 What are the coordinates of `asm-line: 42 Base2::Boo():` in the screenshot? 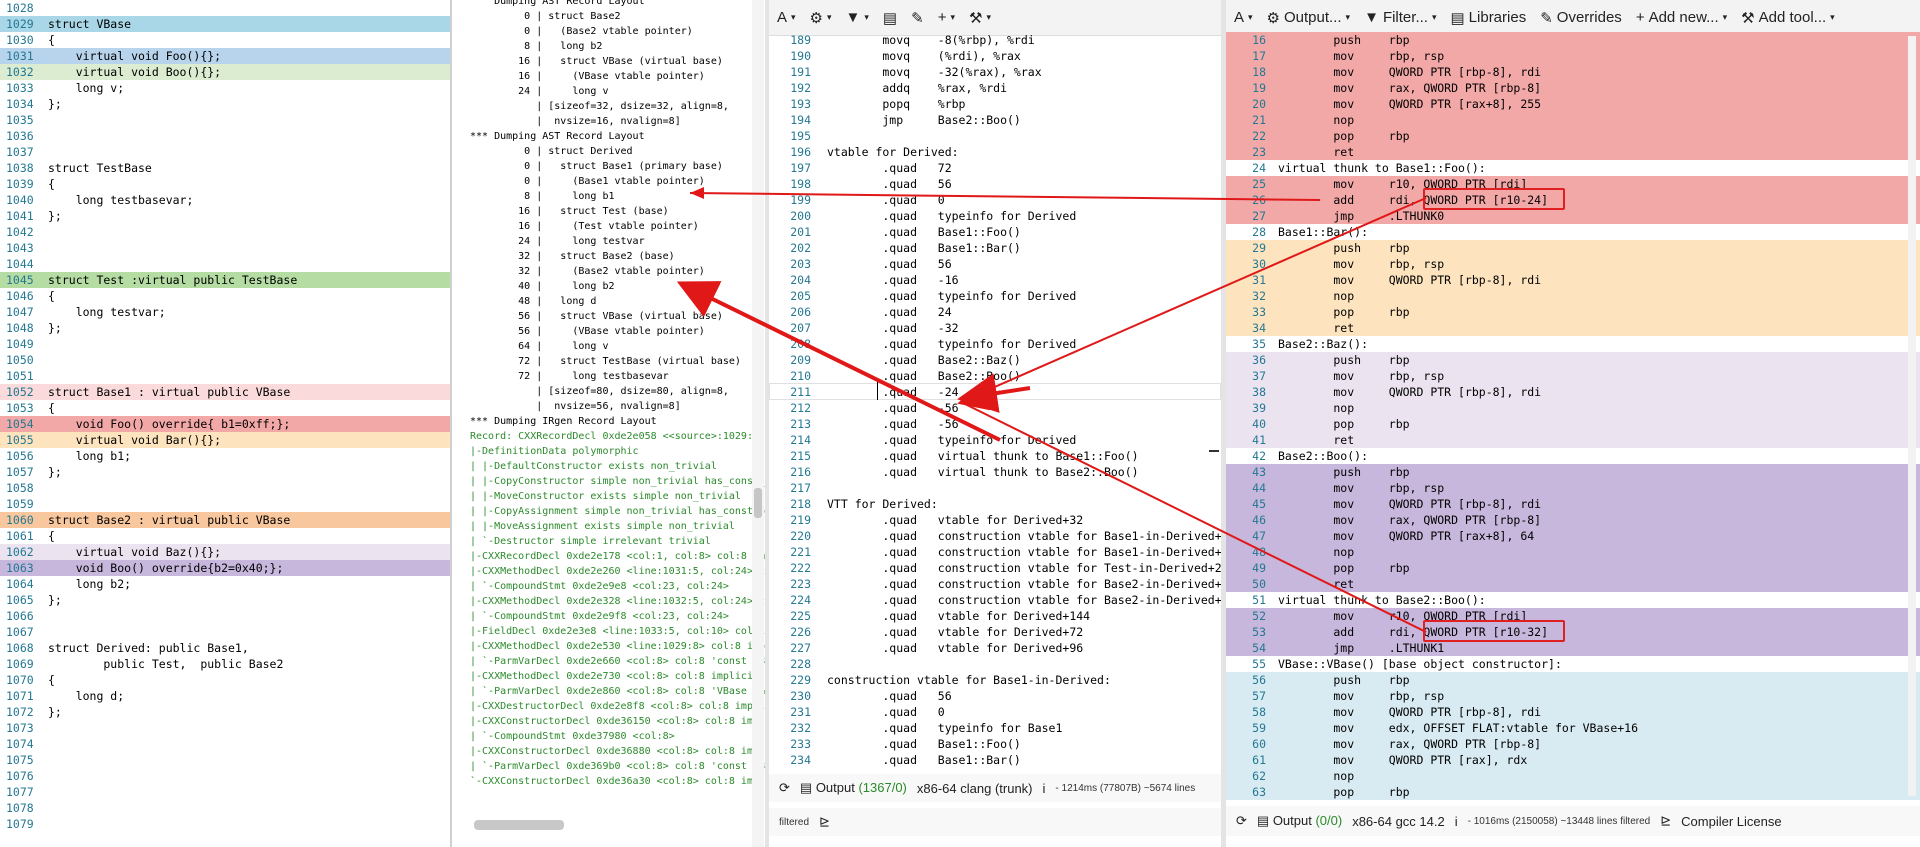 It's located at (1573, 456).